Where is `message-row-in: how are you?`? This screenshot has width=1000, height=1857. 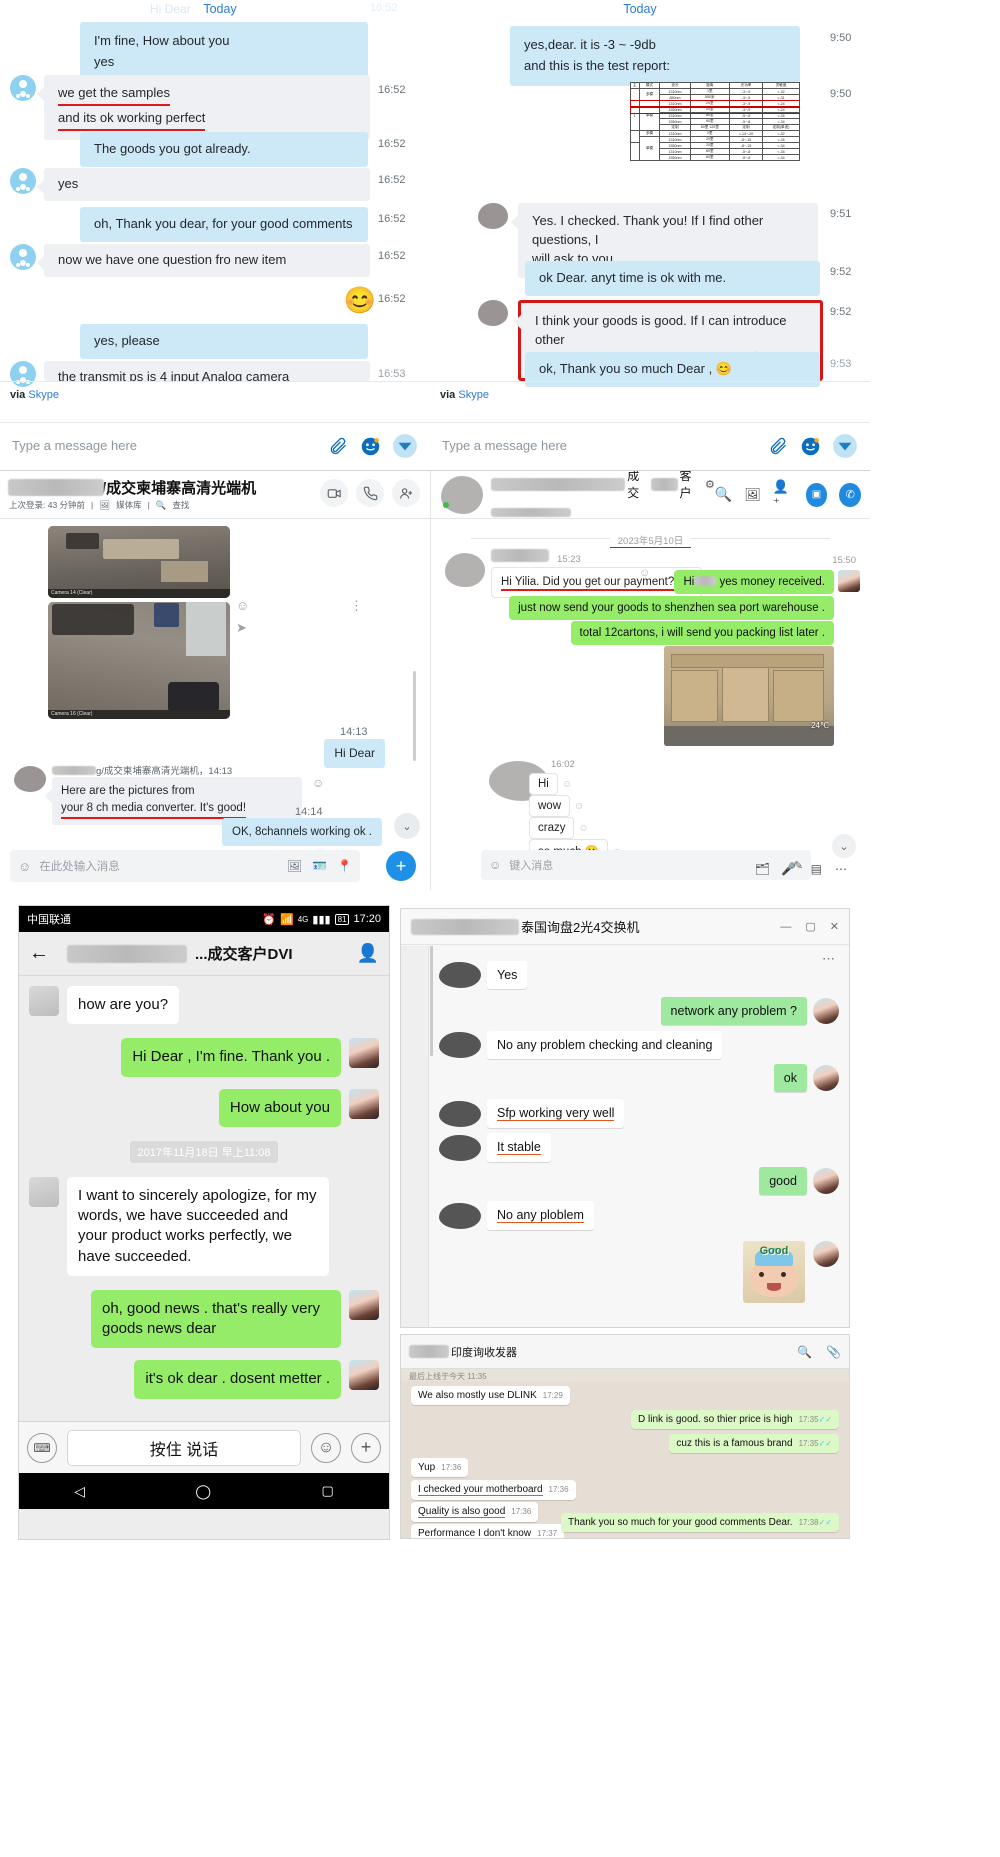 message-row-in: how are you? is located at coordinates (204, 1005).